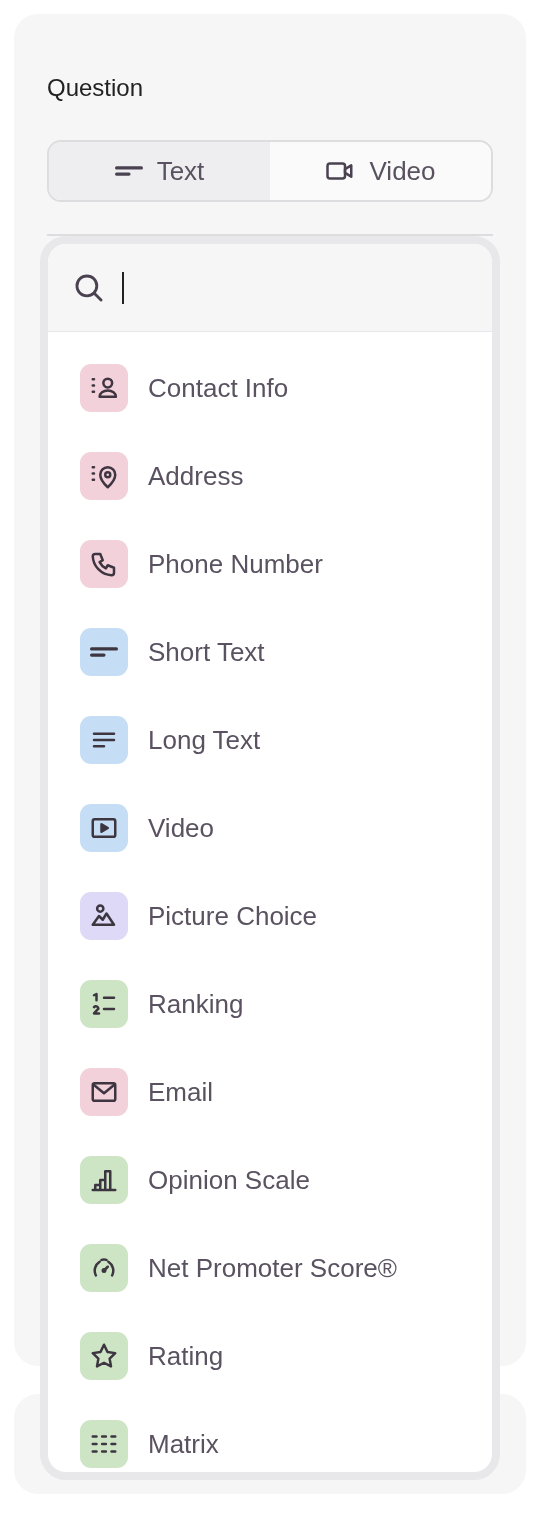 Image resolution: width=544 pixels, height=1520 pixels. What do you see at coordinates (270, 1004) in the screenshot?
I see `menu-item: Ranking` at bounding box center [270, 1004].